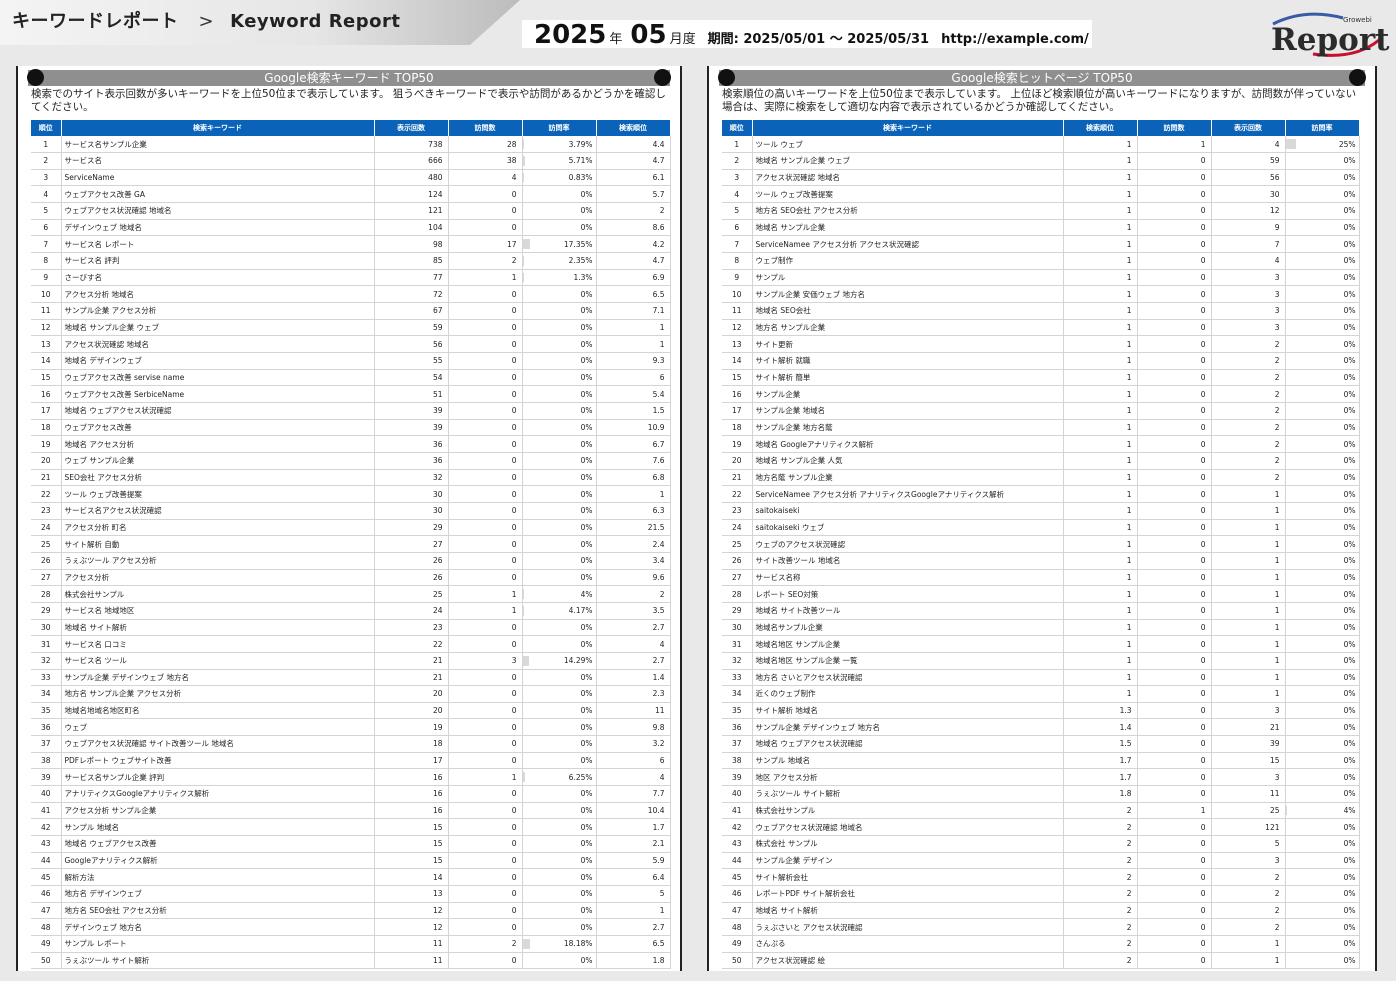 The height and width of the screenshot is (981, 1396). I want to click on value-cell: 6.9, so click(633, 278).